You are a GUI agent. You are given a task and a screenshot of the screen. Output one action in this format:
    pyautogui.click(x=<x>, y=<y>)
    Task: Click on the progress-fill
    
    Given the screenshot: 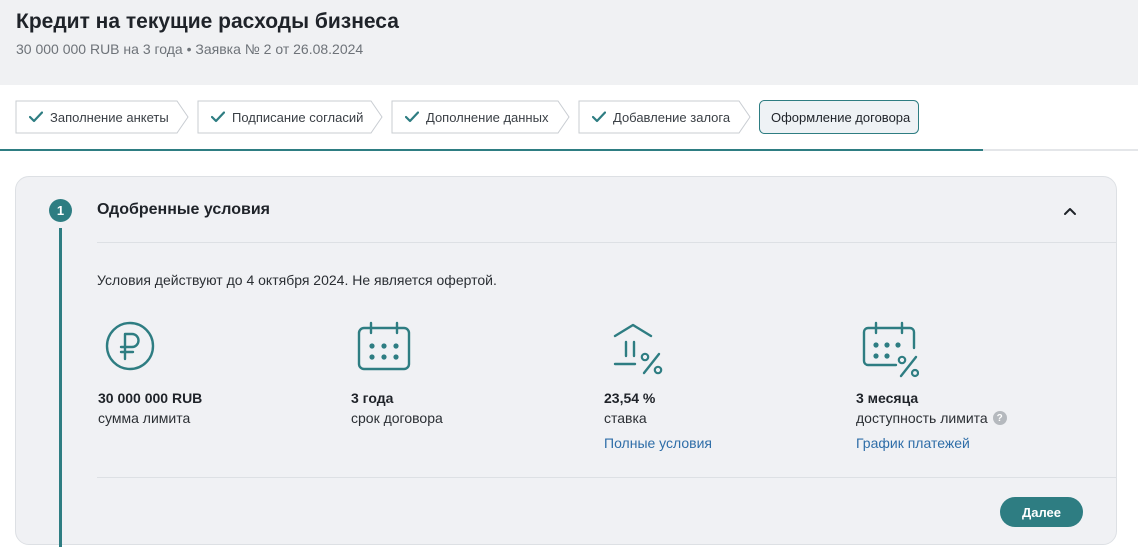 What is the action you would take?
    pyautogui.click(x=491, y=150)
    